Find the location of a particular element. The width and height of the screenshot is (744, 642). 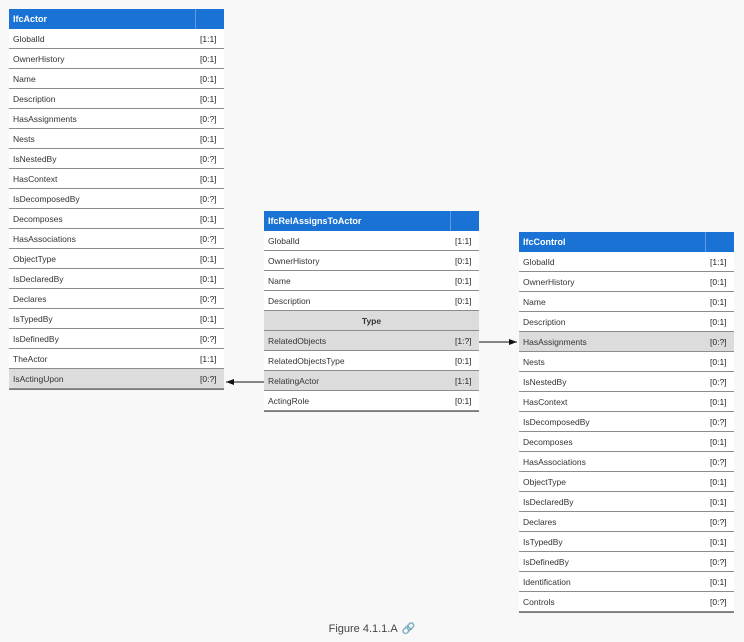

link-icon: 🔗 is located at coordinates (409, 629).